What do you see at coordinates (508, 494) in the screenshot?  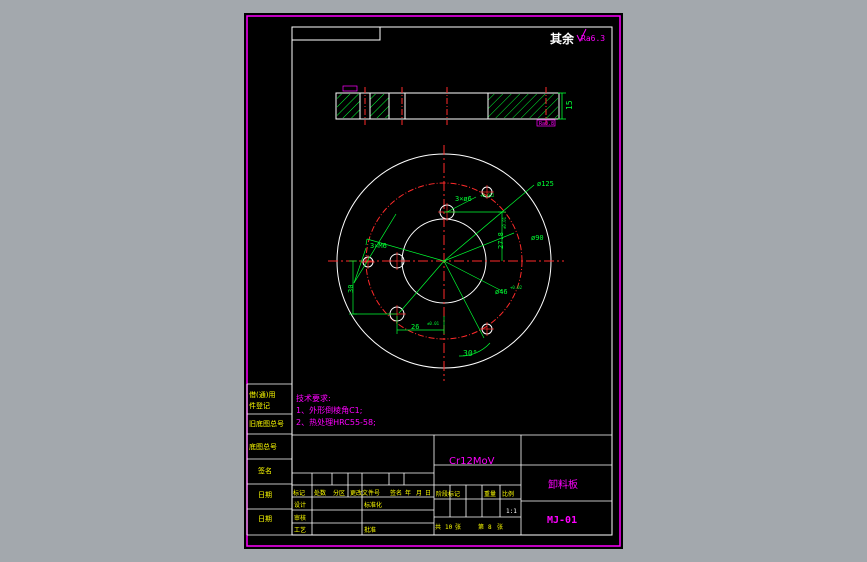 I see `stage-headers-item: 比例` at bounding box center [508, 494].